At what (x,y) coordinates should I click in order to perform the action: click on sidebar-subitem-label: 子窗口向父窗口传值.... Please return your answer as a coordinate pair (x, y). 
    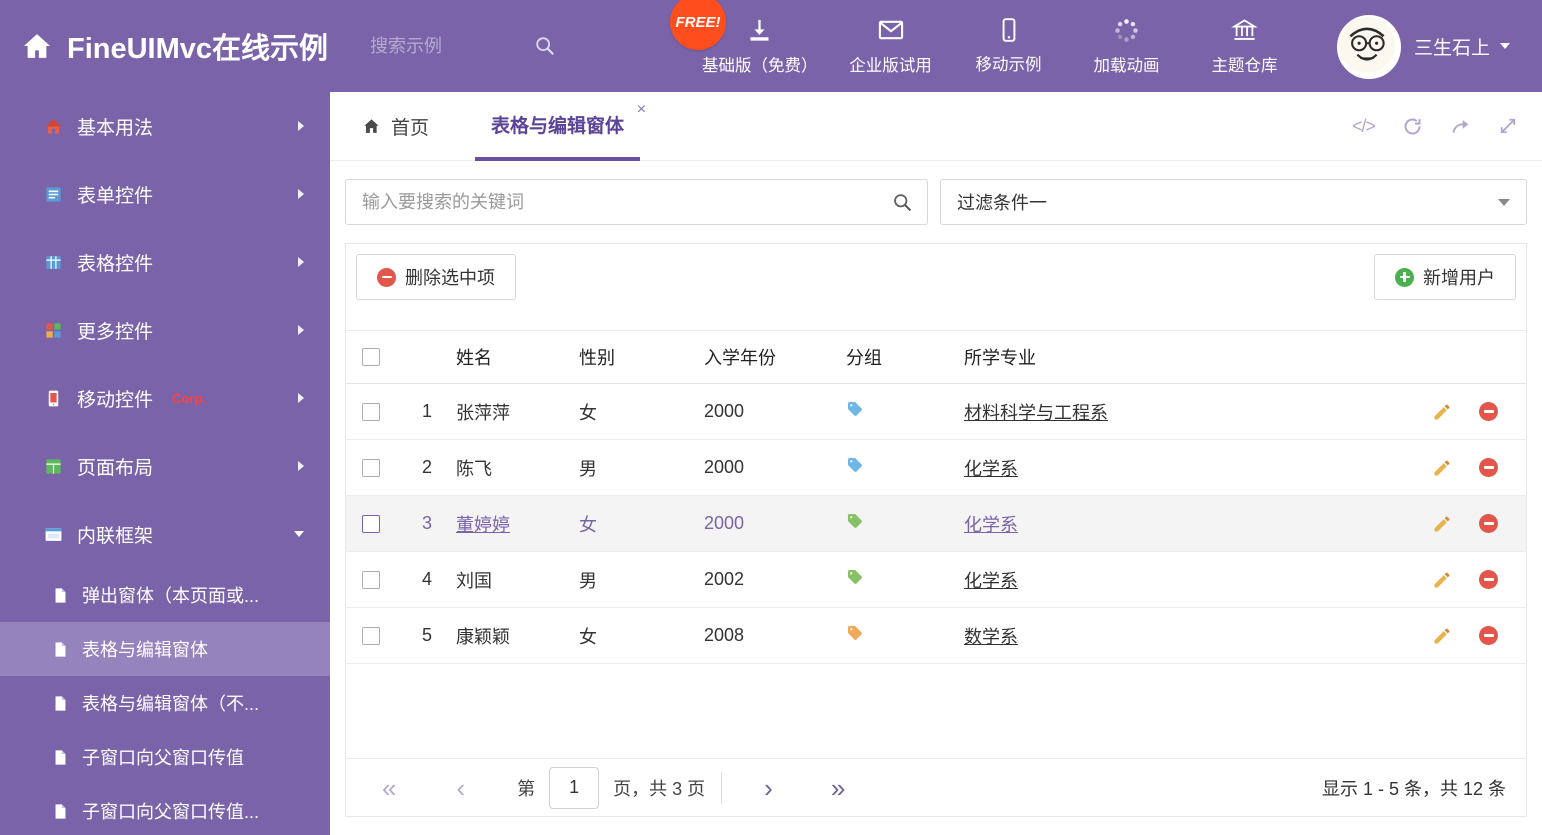
    Looking at the image, I should click on (171, 812).